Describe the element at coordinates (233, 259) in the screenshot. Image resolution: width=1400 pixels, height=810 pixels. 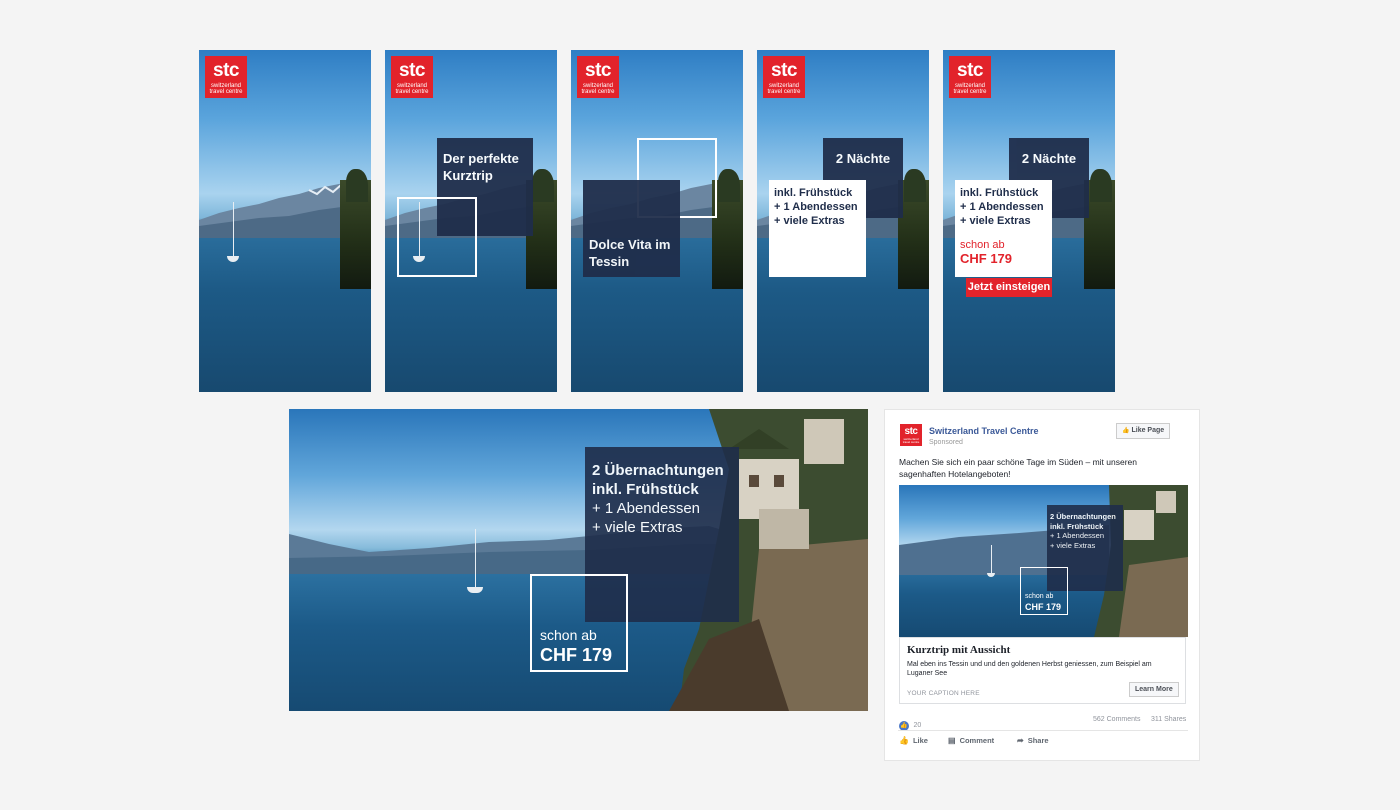
I see `sailboat` at that location.